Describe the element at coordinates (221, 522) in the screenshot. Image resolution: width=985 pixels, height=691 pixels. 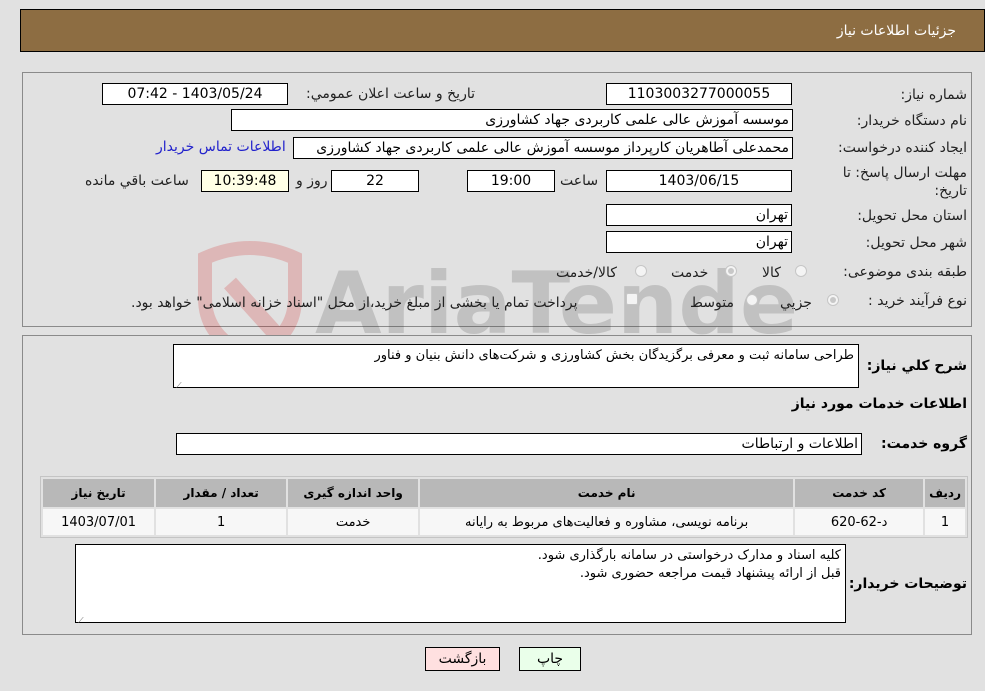
I see `cell-quantity: 1` at that location.